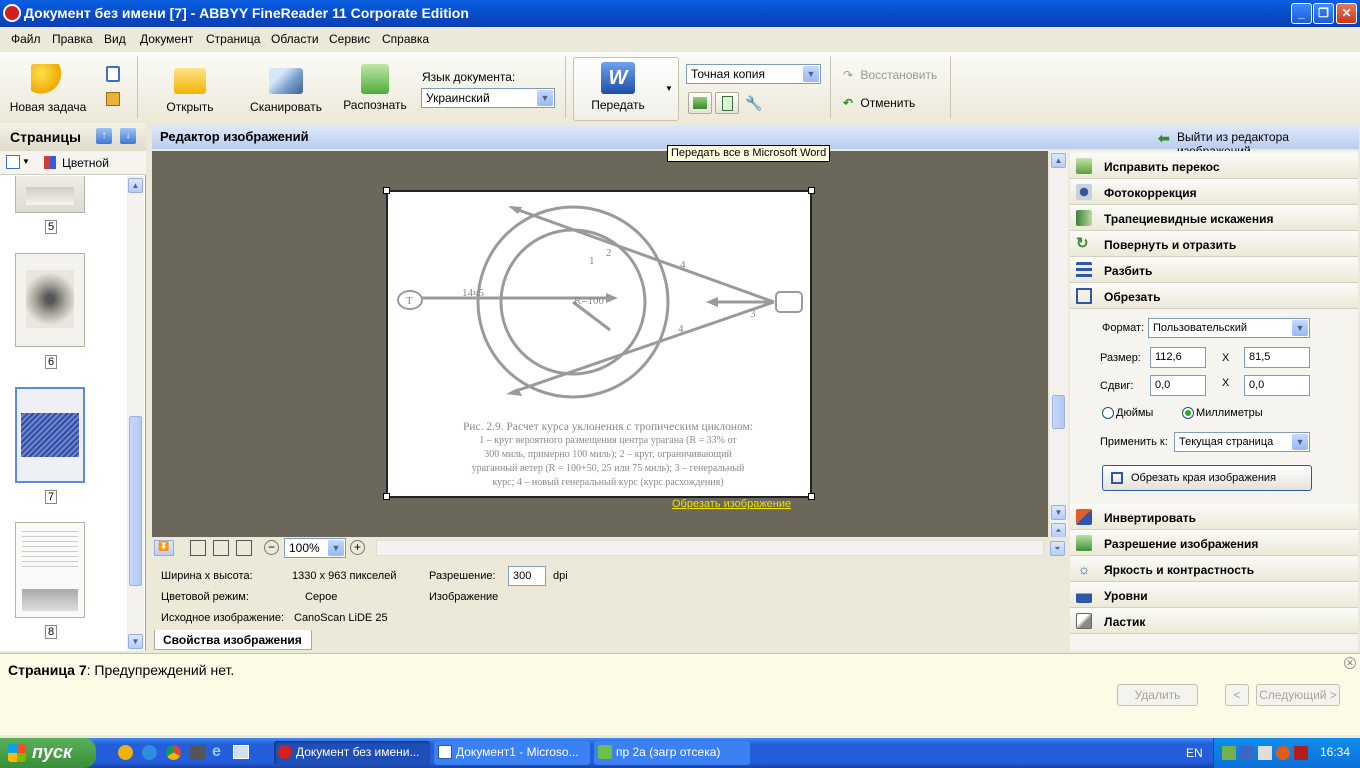 This screenshot has width=1360, height=768. What do you see at coordinates (669, 88) in the screenshot?
I see `send-dropdown-arrow: ▼` at bounding box center [669, 88].